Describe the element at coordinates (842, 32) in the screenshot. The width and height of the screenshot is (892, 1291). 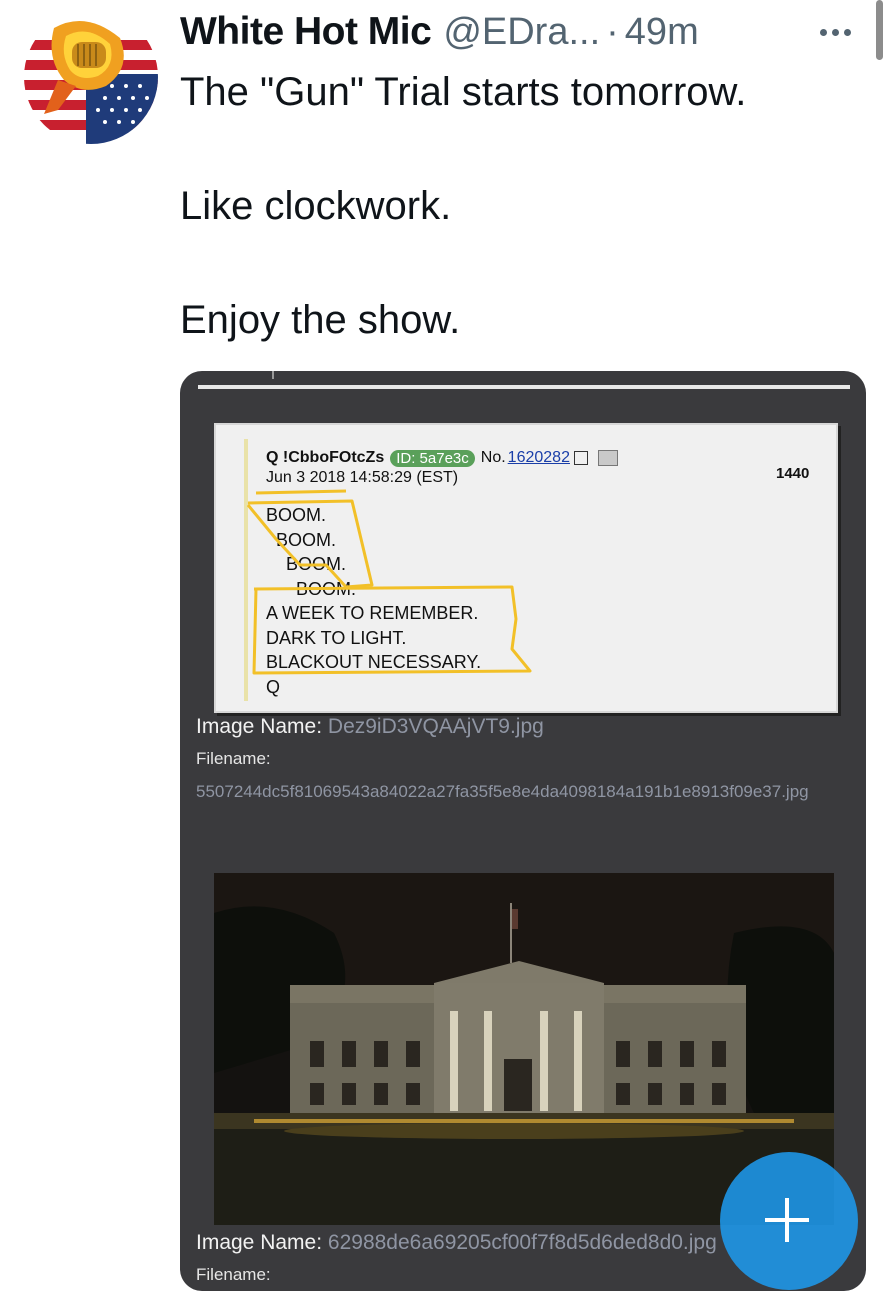
I see `more-horizontal-icon` at that location.